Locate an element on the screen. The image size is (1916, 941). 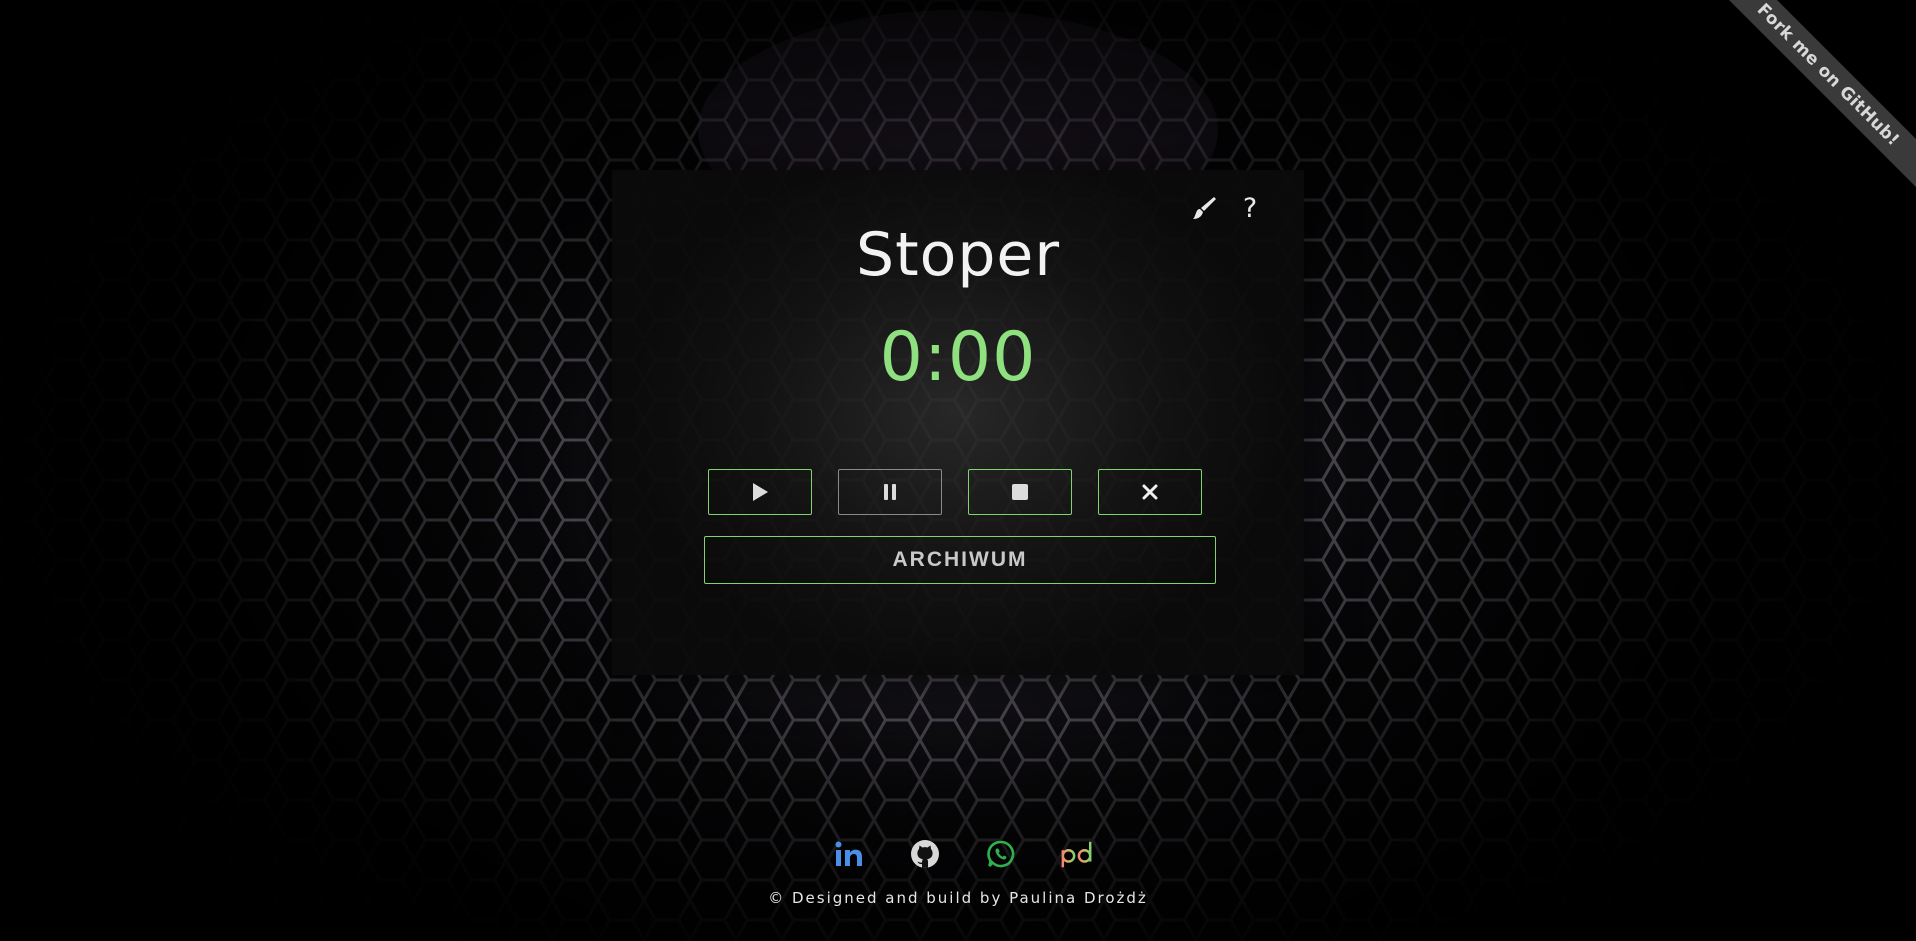
stop-icon is located at coordinates (1020, 492).